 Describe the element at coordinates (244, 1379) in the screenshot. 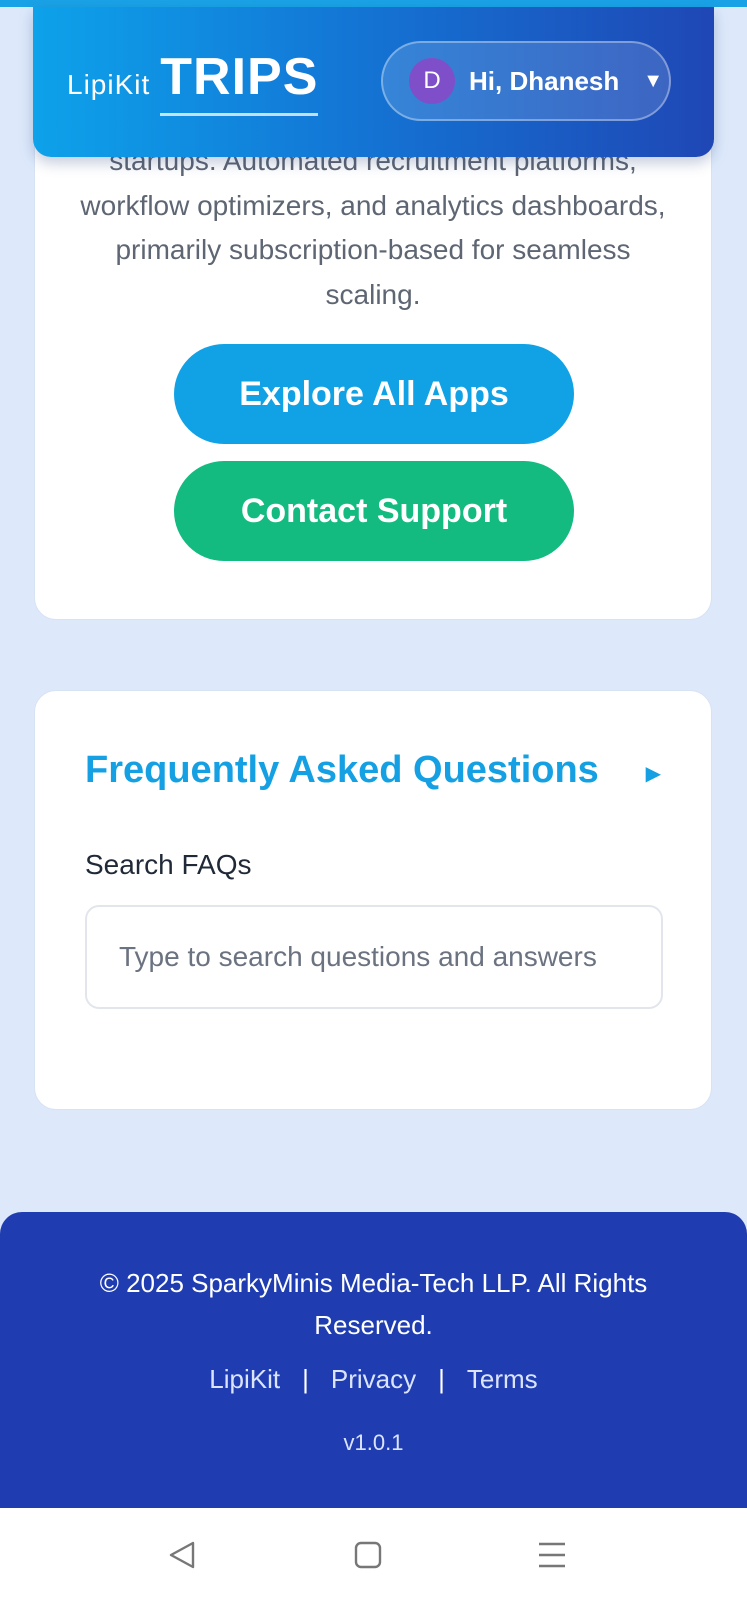

I see `footer-link-lipikit: LipiKit` at that location.